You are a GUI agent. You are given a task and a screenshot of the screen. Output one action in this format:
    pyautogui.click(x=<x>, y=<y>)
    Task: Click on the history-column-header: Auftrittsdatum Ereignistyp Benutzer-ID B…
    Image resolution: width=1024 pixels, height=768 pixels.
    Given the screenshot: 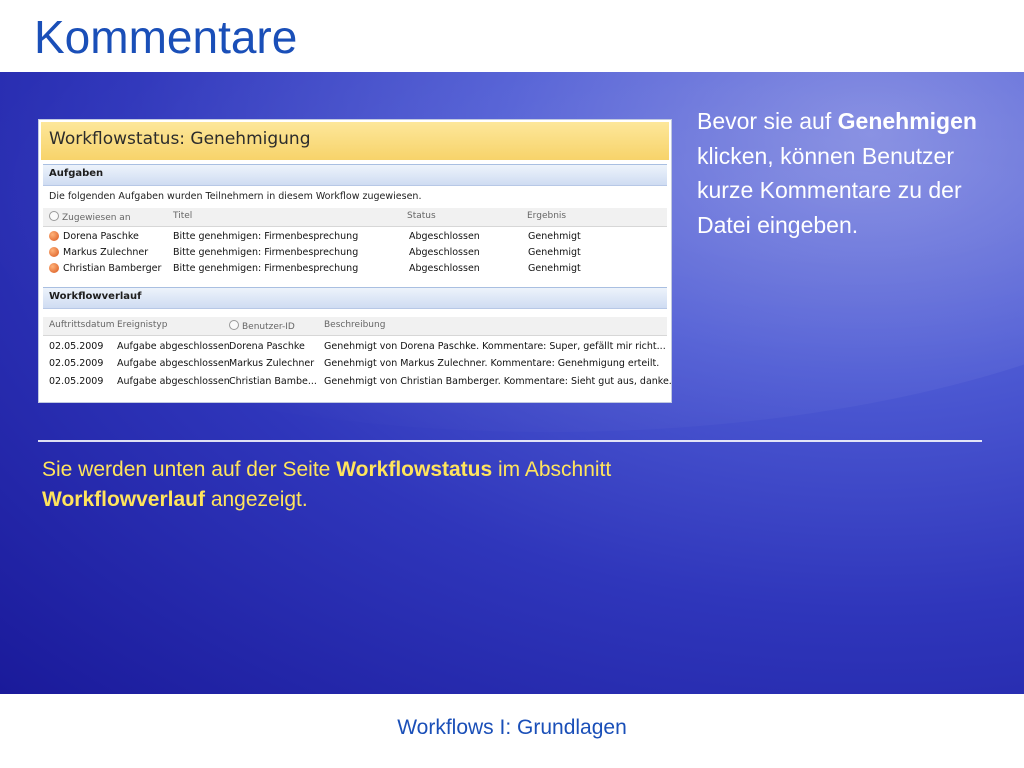 What is the action you would take?
    pyautogui.click(x=355, y=326)
    